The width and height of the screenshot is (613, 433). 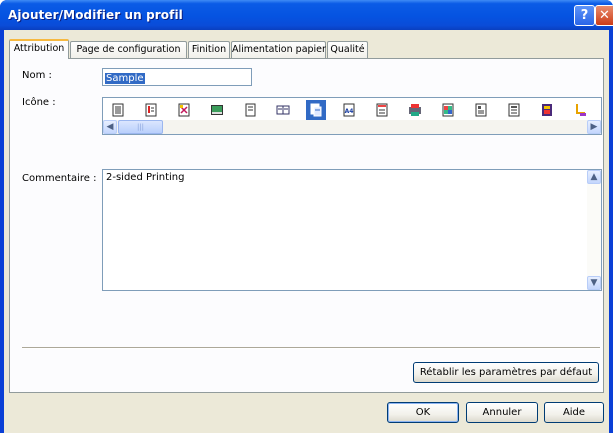 What do you see at coordinates (415, 110) in the screenshot?
I see `color-print-icon` at bounding box center [415, 110].